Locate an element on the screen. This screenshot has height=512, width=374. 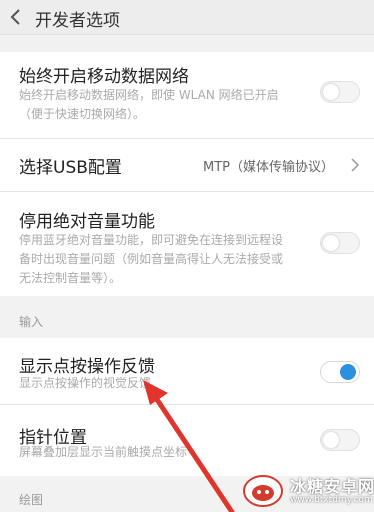
pointer-location-setting: 指针位置 屏幕叠加层显示当前触摸点坐标 is located at coordinates (187, 440).